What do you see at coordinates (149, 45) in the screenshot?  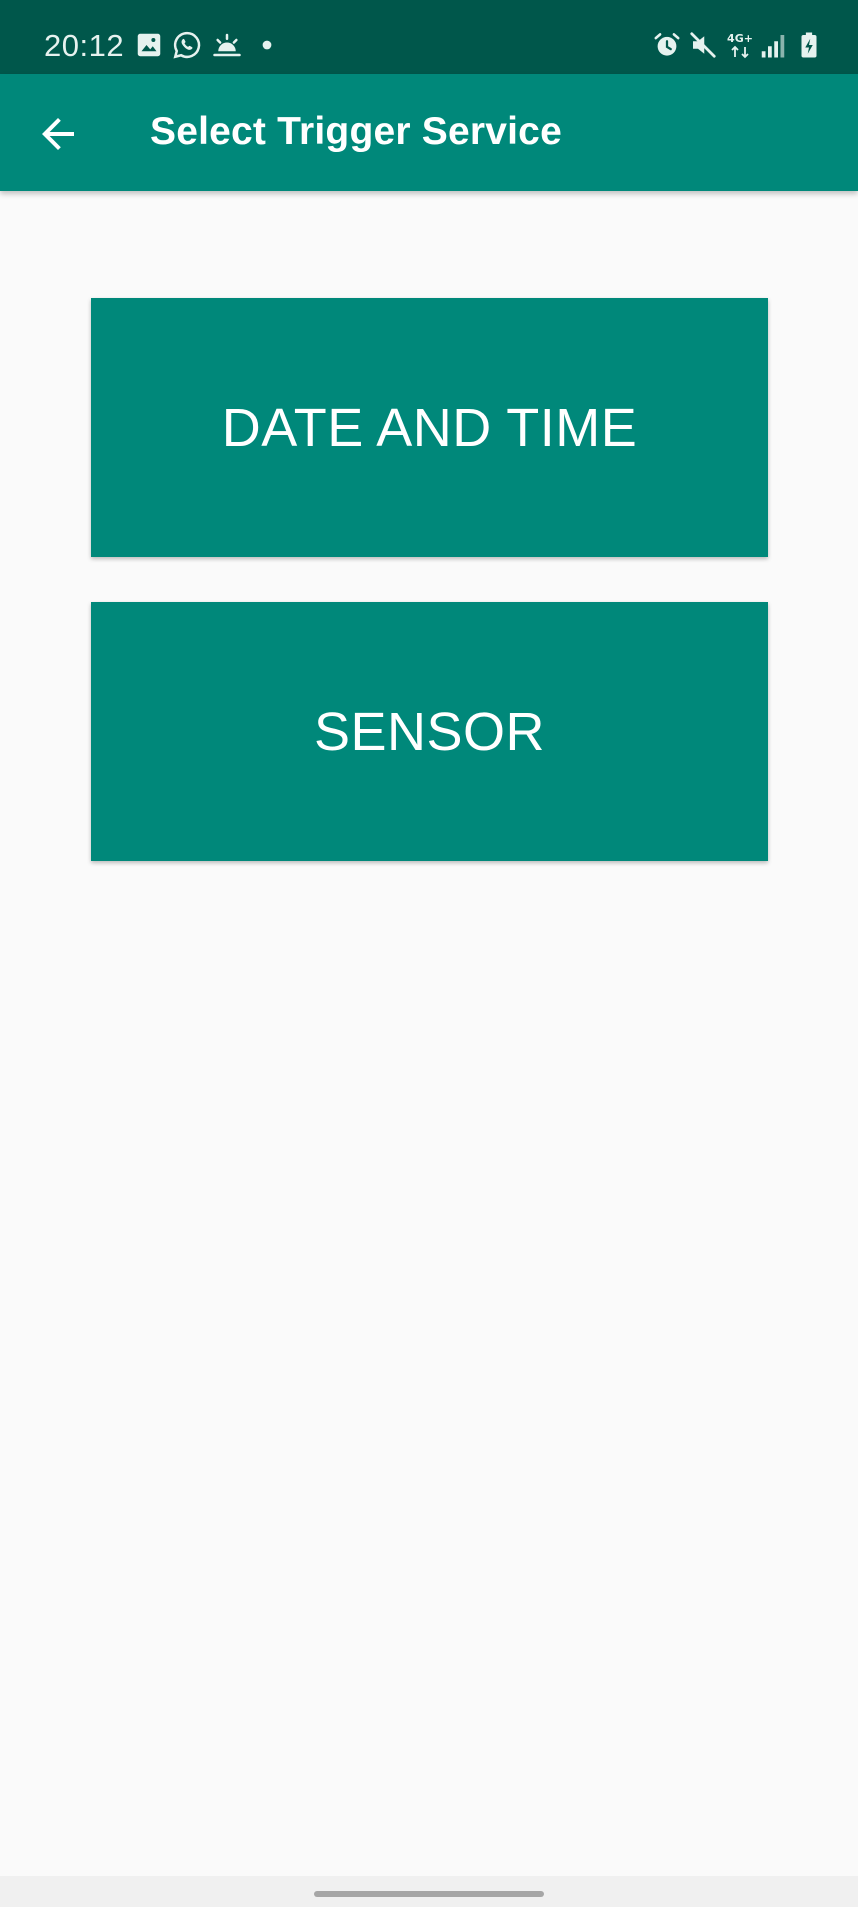 I see `image-icon` at bounding box center [149, 45].